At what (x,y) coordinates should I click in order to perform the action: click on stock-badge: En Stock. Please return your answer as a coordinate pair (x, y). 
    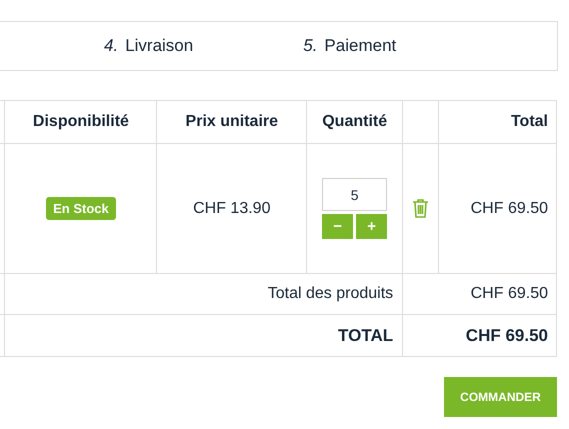
    Looking at the image, I should click on (81, 208).